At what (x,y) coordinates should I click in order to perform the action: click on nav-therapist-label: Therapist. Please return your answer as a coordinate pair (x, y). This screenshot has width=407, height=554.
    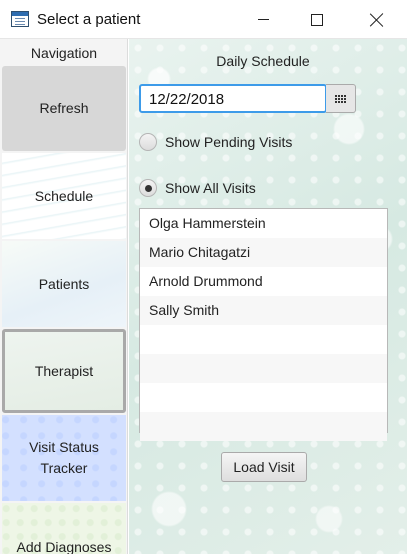
    Looking at the image, I should click on (64, 370).